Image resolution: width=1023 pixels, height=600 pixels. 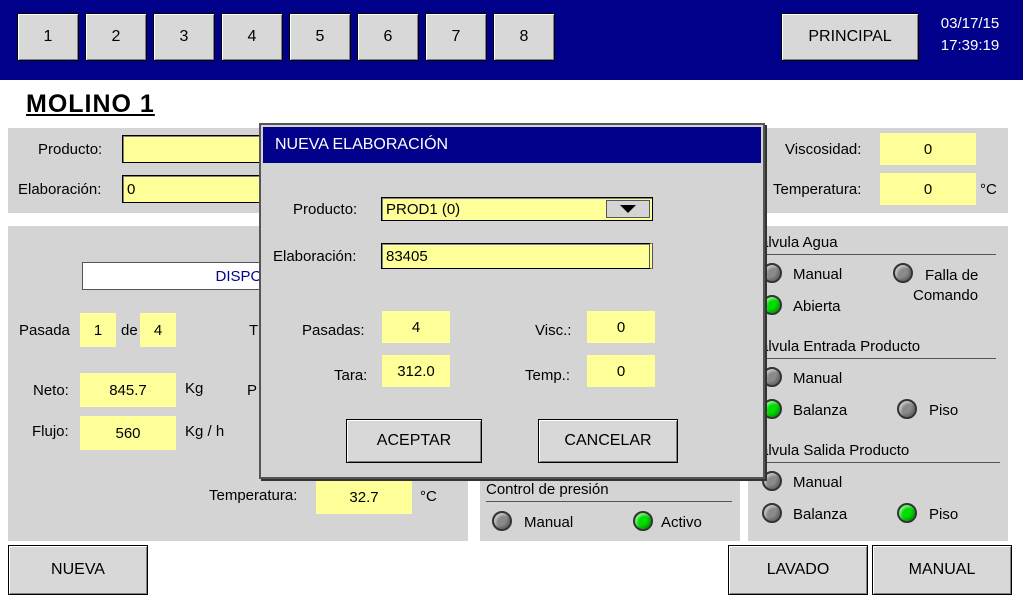 What do you see at coordinates (681, 522) in the screenshot?
I see `presion-activo-label: Activo` at bounding box center [681, 522].